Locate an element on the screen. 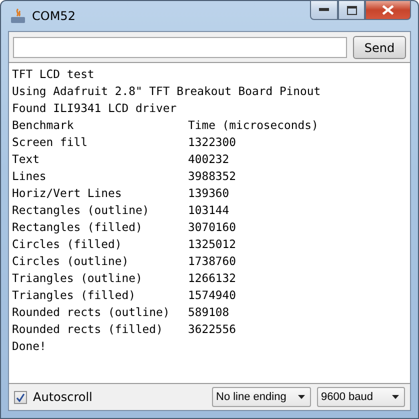 Image resolution: width=419 pixels, height=419 pixels. output-line: Using Adafruit 2.8" TFT Breakout Board Pinout is located at coordinates (167, 91).